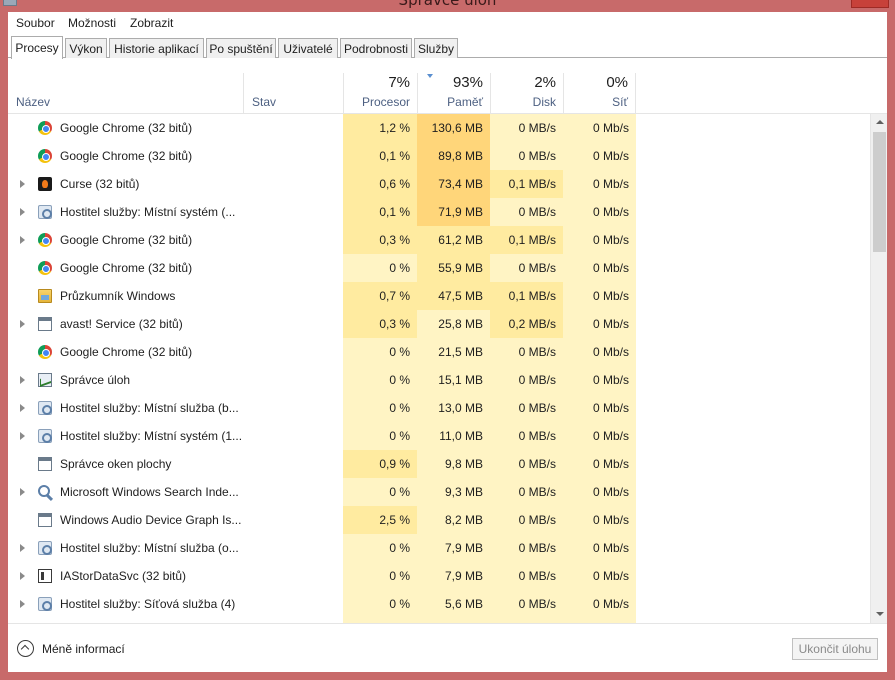 The image size is (895, 680). Describe the element at coordinates (453, 324) in the screenshot. I see `memory-cell: 25,8 MB` at that location.